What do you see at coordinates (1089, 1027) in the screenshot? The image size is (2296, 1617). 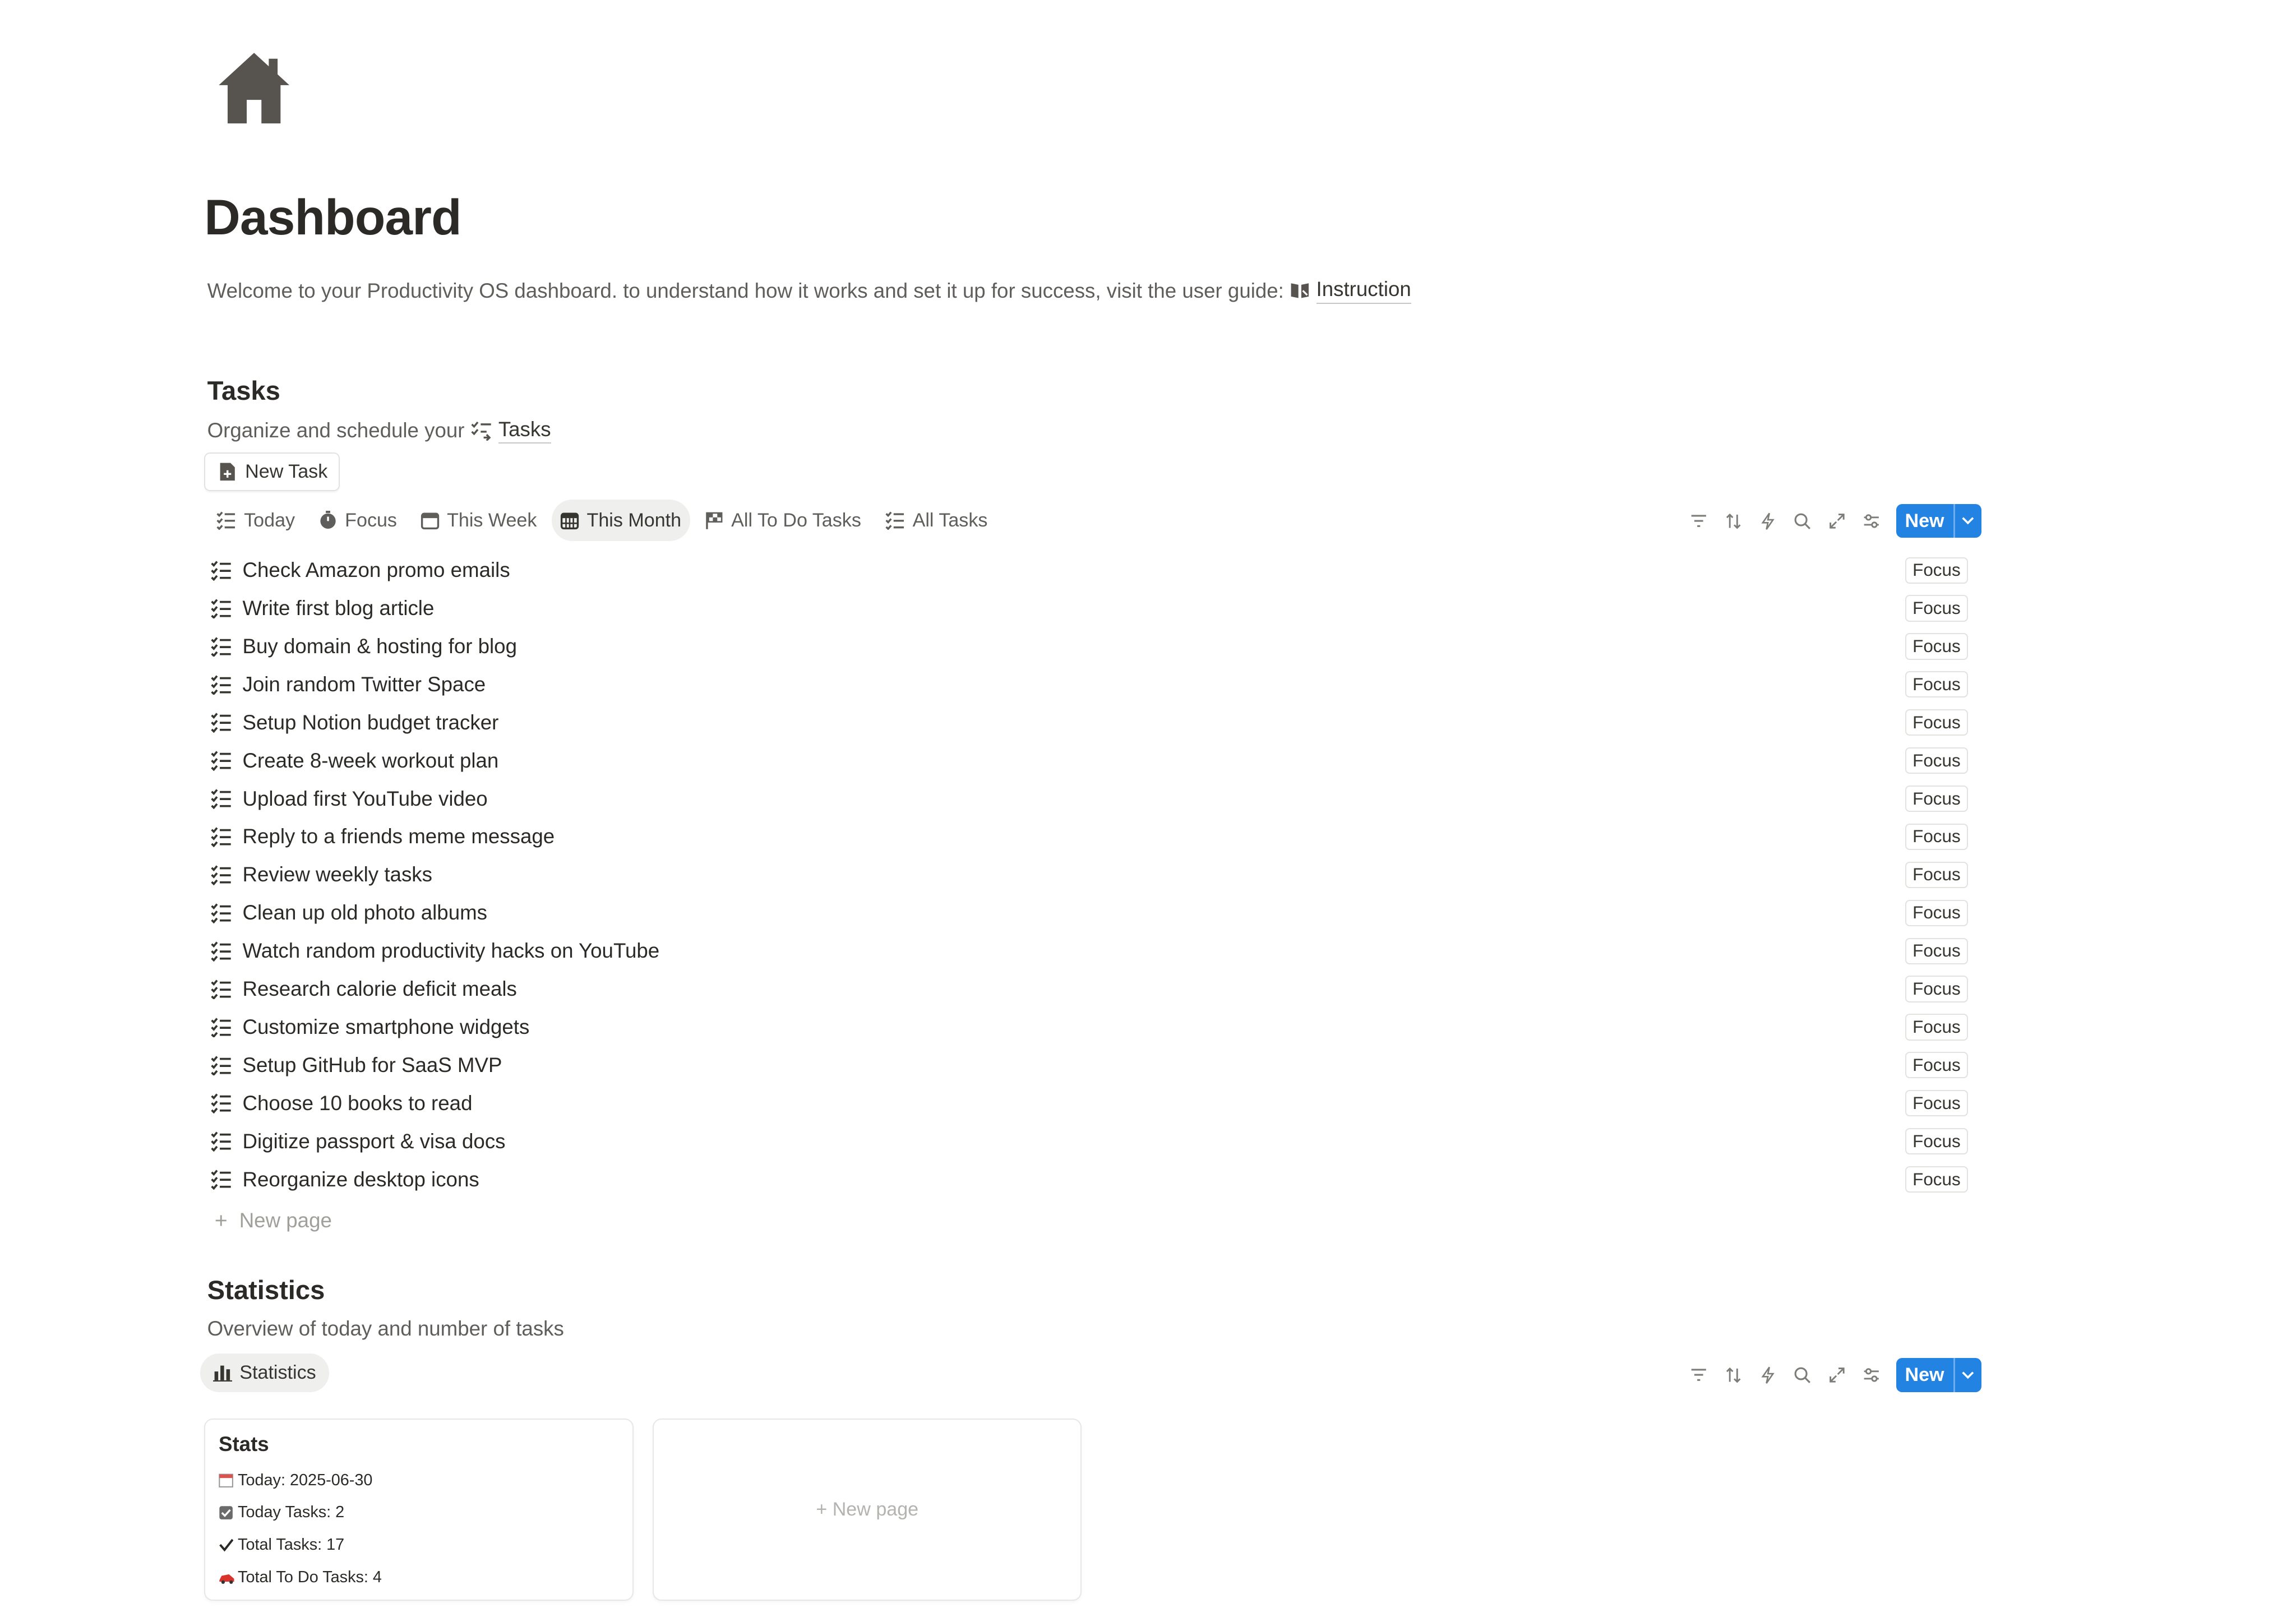 I see `task-row: Customize smartphone widgets Focus` at bounding box center [1089, 1027].